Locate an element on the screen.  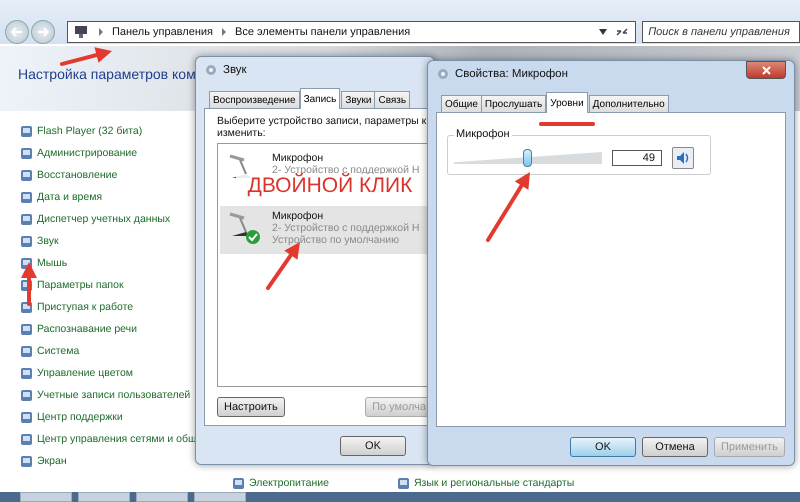
close-button is located at coordinates (766, 70).